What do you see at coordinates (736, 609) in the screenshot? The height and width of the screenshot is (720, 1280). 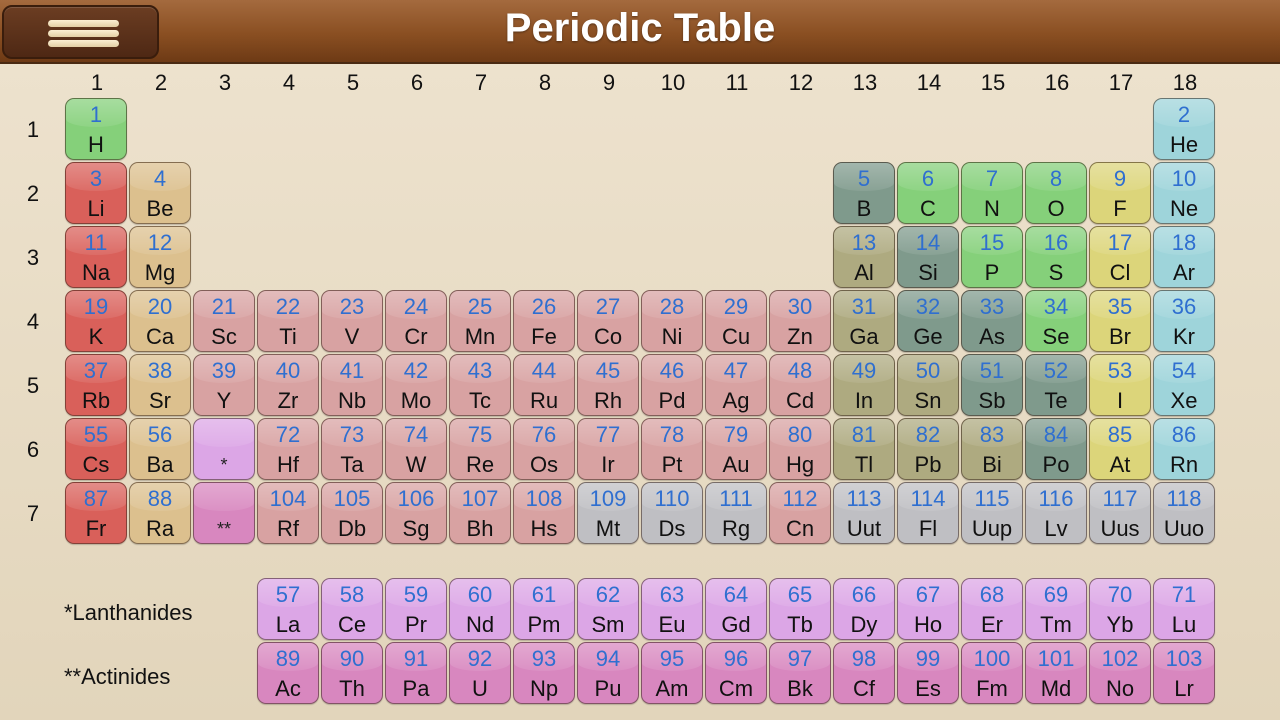 I see `lanthanide-tile: 64 Gd` at bounding box center [736, 609].